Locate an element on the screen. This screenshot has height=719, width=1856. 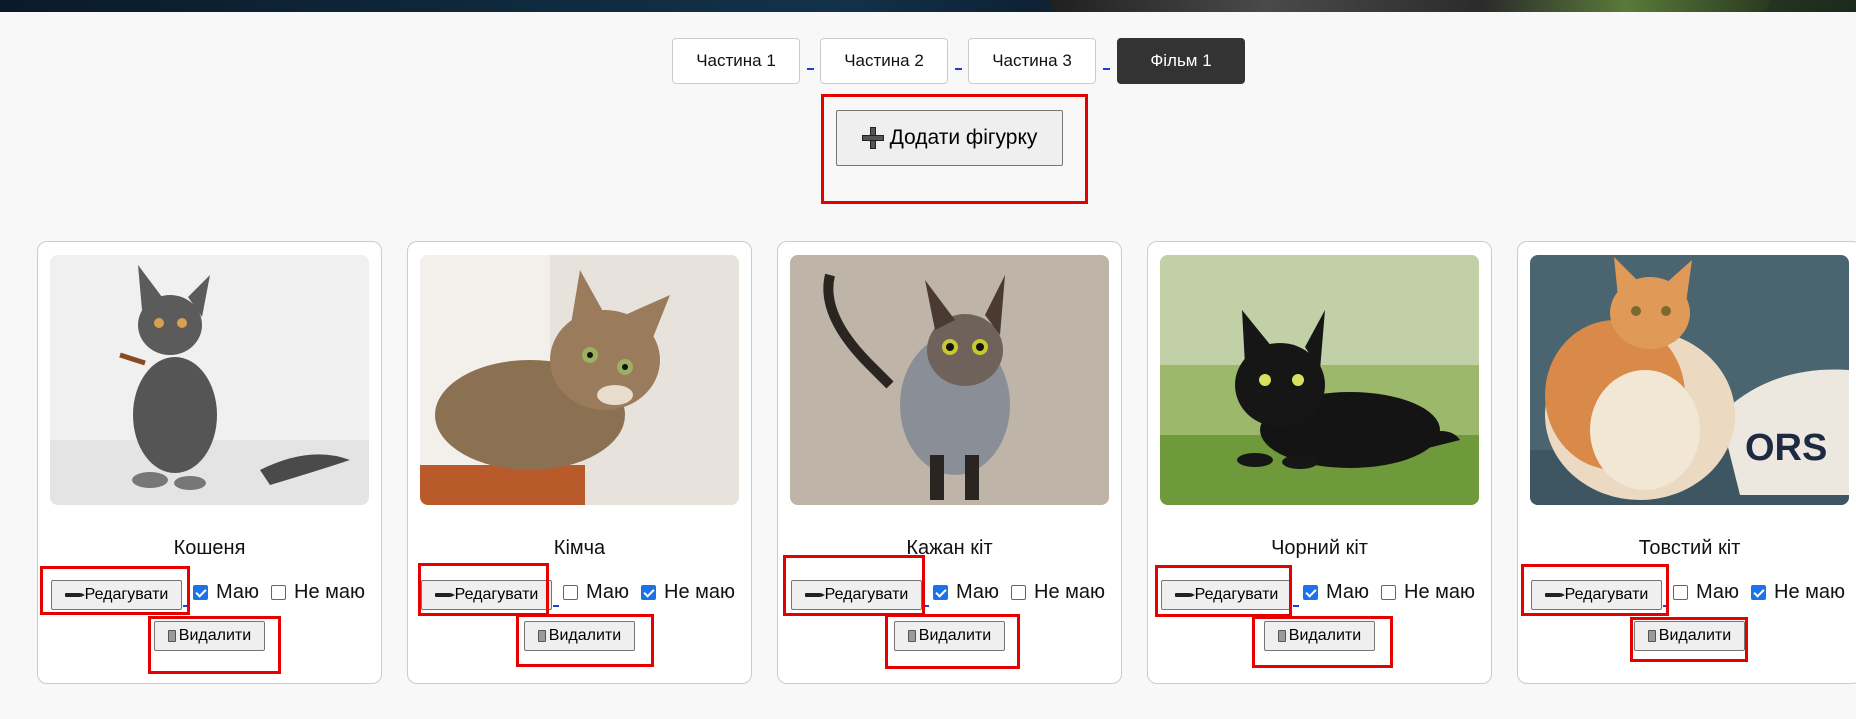
figure-card: Кімча Редагувати Маю Не маю Видалити is located at coordinates (579, 462).